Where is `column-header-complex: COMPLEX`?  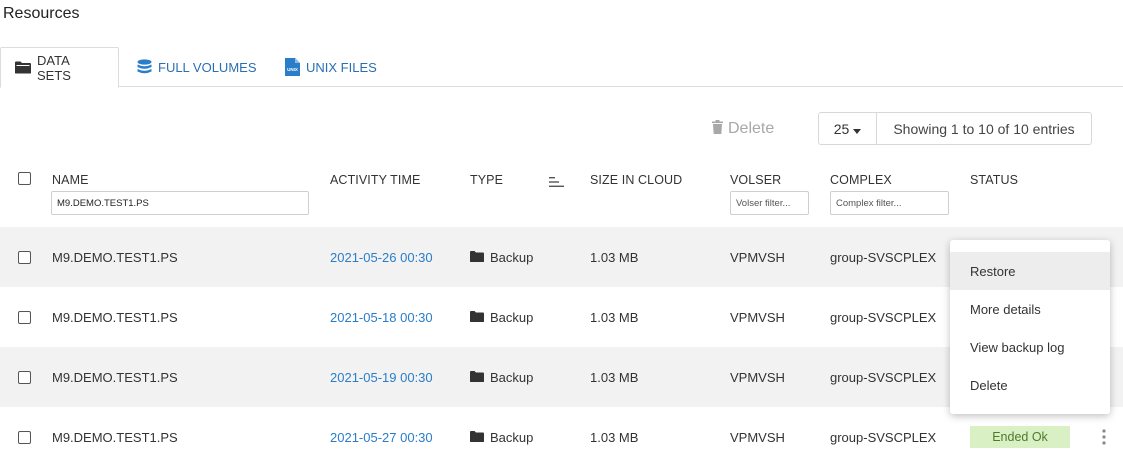 column-header-complex: COMPLEX is located at coordinates (861, 180).